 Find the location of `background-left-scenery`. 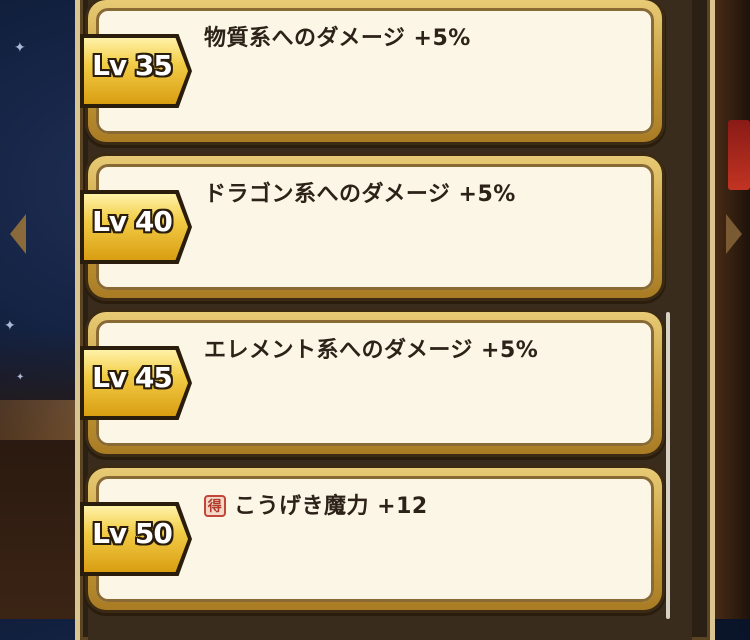

background-left-scenery is located at coordinates (37, 474).